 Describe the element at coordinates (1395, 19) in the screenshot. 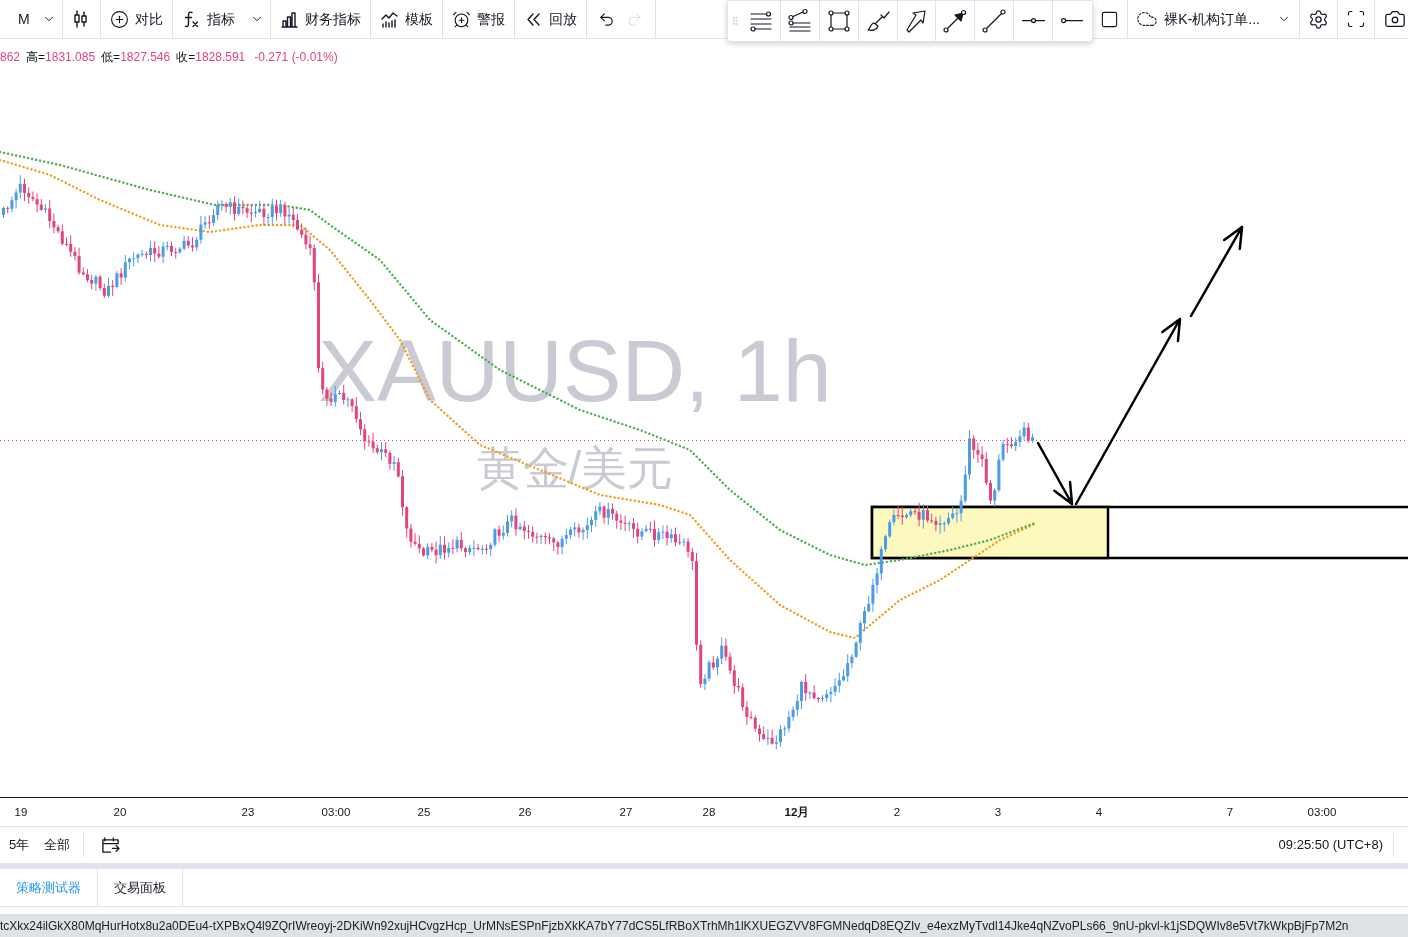

I see `camera-icon` at that location.